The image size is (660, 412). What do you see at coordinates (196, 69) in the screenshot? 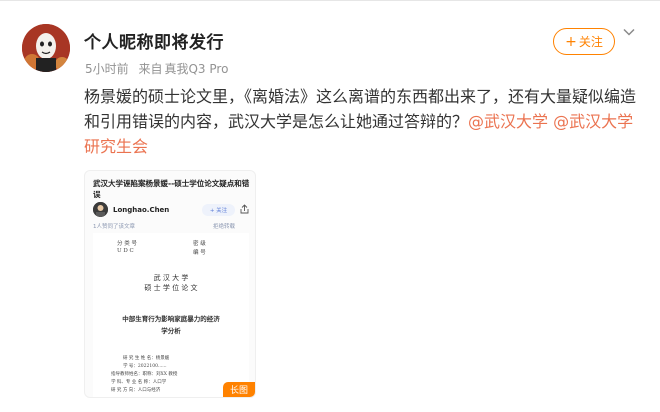
I see `post-source: 真我Q3 Pro` at bounding box center [196, 69].